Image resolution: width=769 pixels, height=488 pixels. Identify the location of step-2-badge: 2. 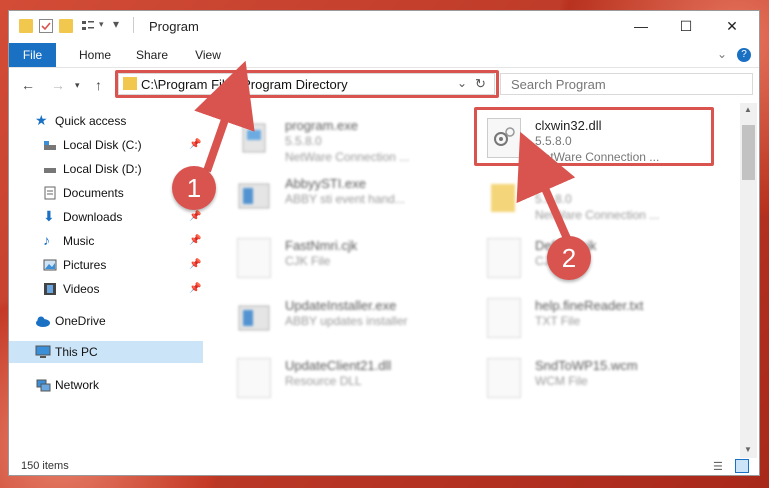
(569, 258).